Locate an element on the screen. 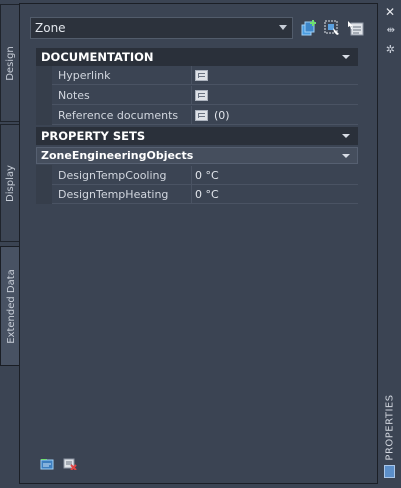 The width and height of the screenshot is (401, 488). documentation-section-header: DOCUMENTATION is located at coordinates (197, 57).